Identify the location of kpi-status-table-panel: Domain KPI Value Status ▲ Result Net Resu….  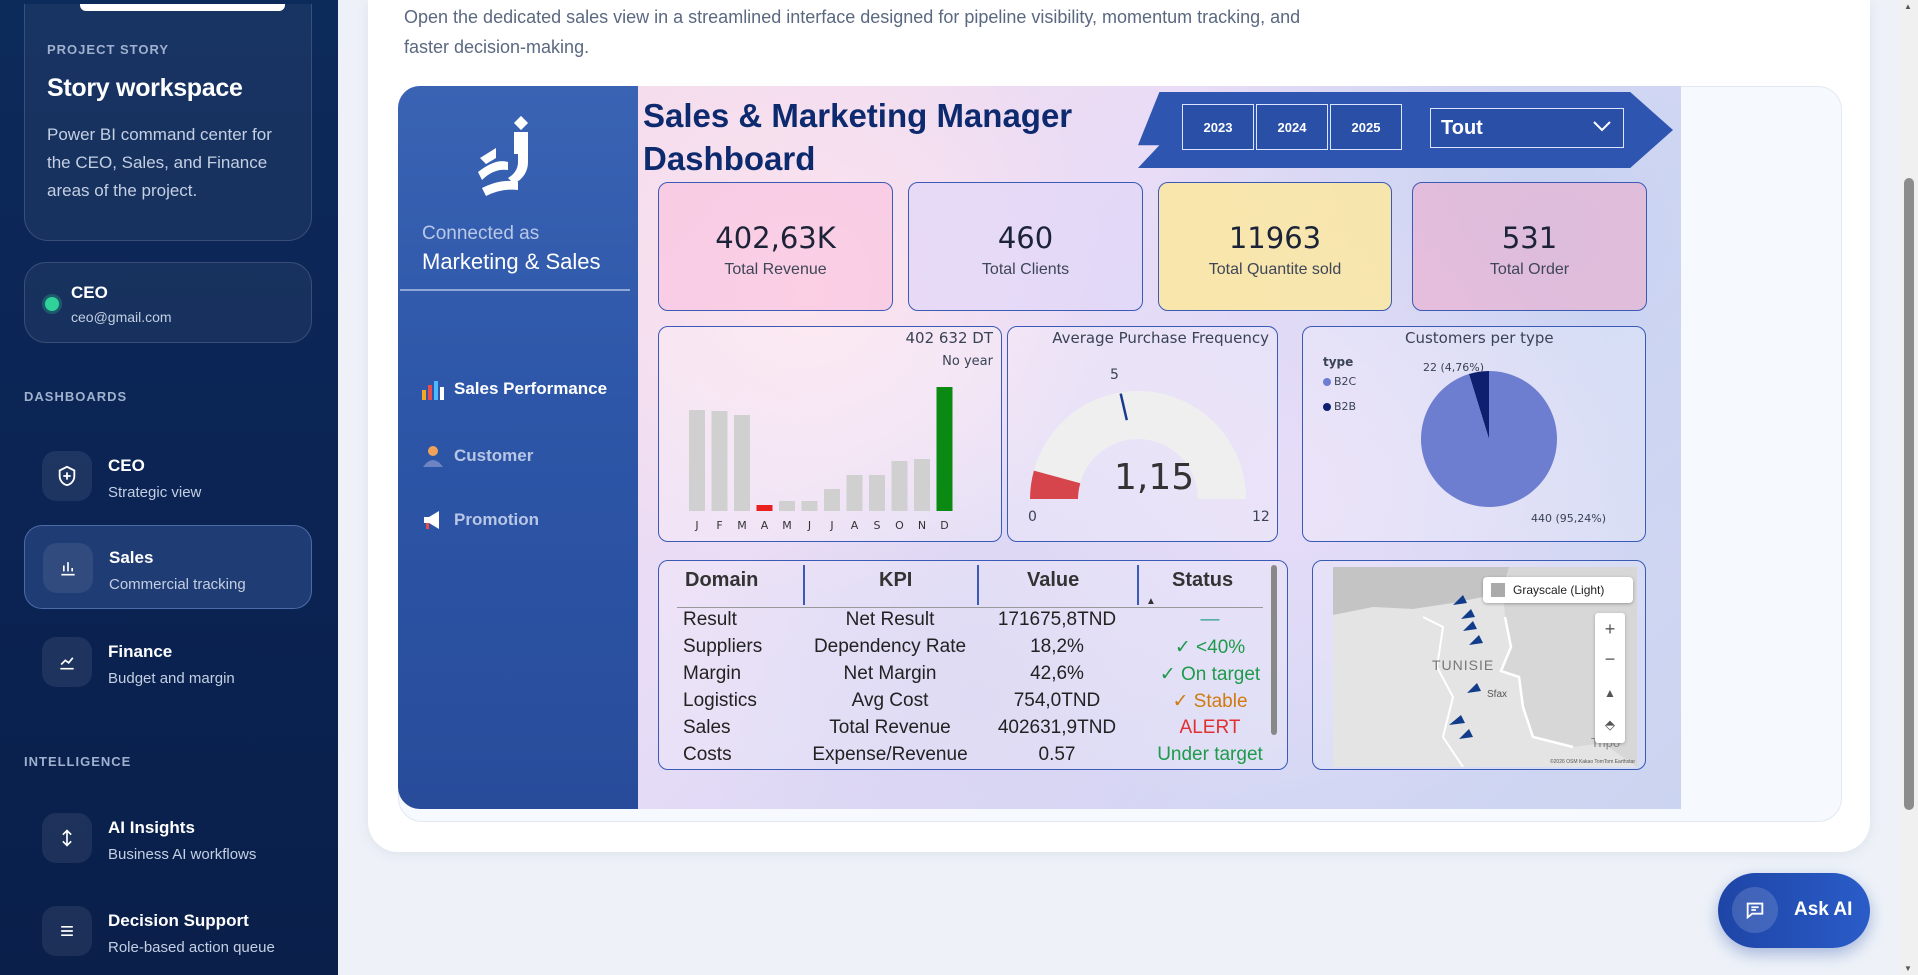
(973, 665).